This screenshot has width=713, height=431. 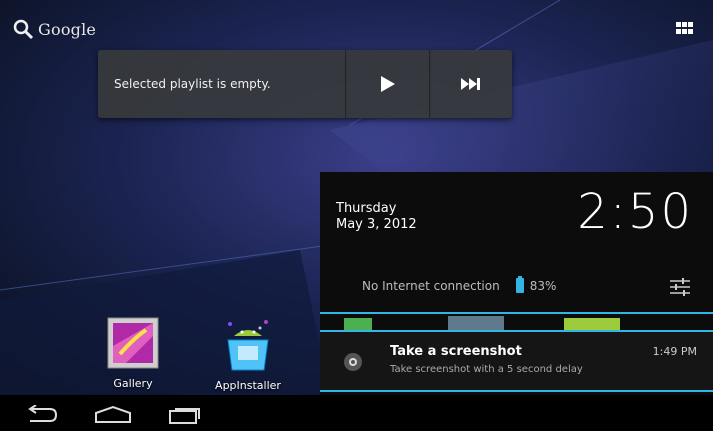 I want to click on settings-sliders-icon, so click(x=680, y=287).